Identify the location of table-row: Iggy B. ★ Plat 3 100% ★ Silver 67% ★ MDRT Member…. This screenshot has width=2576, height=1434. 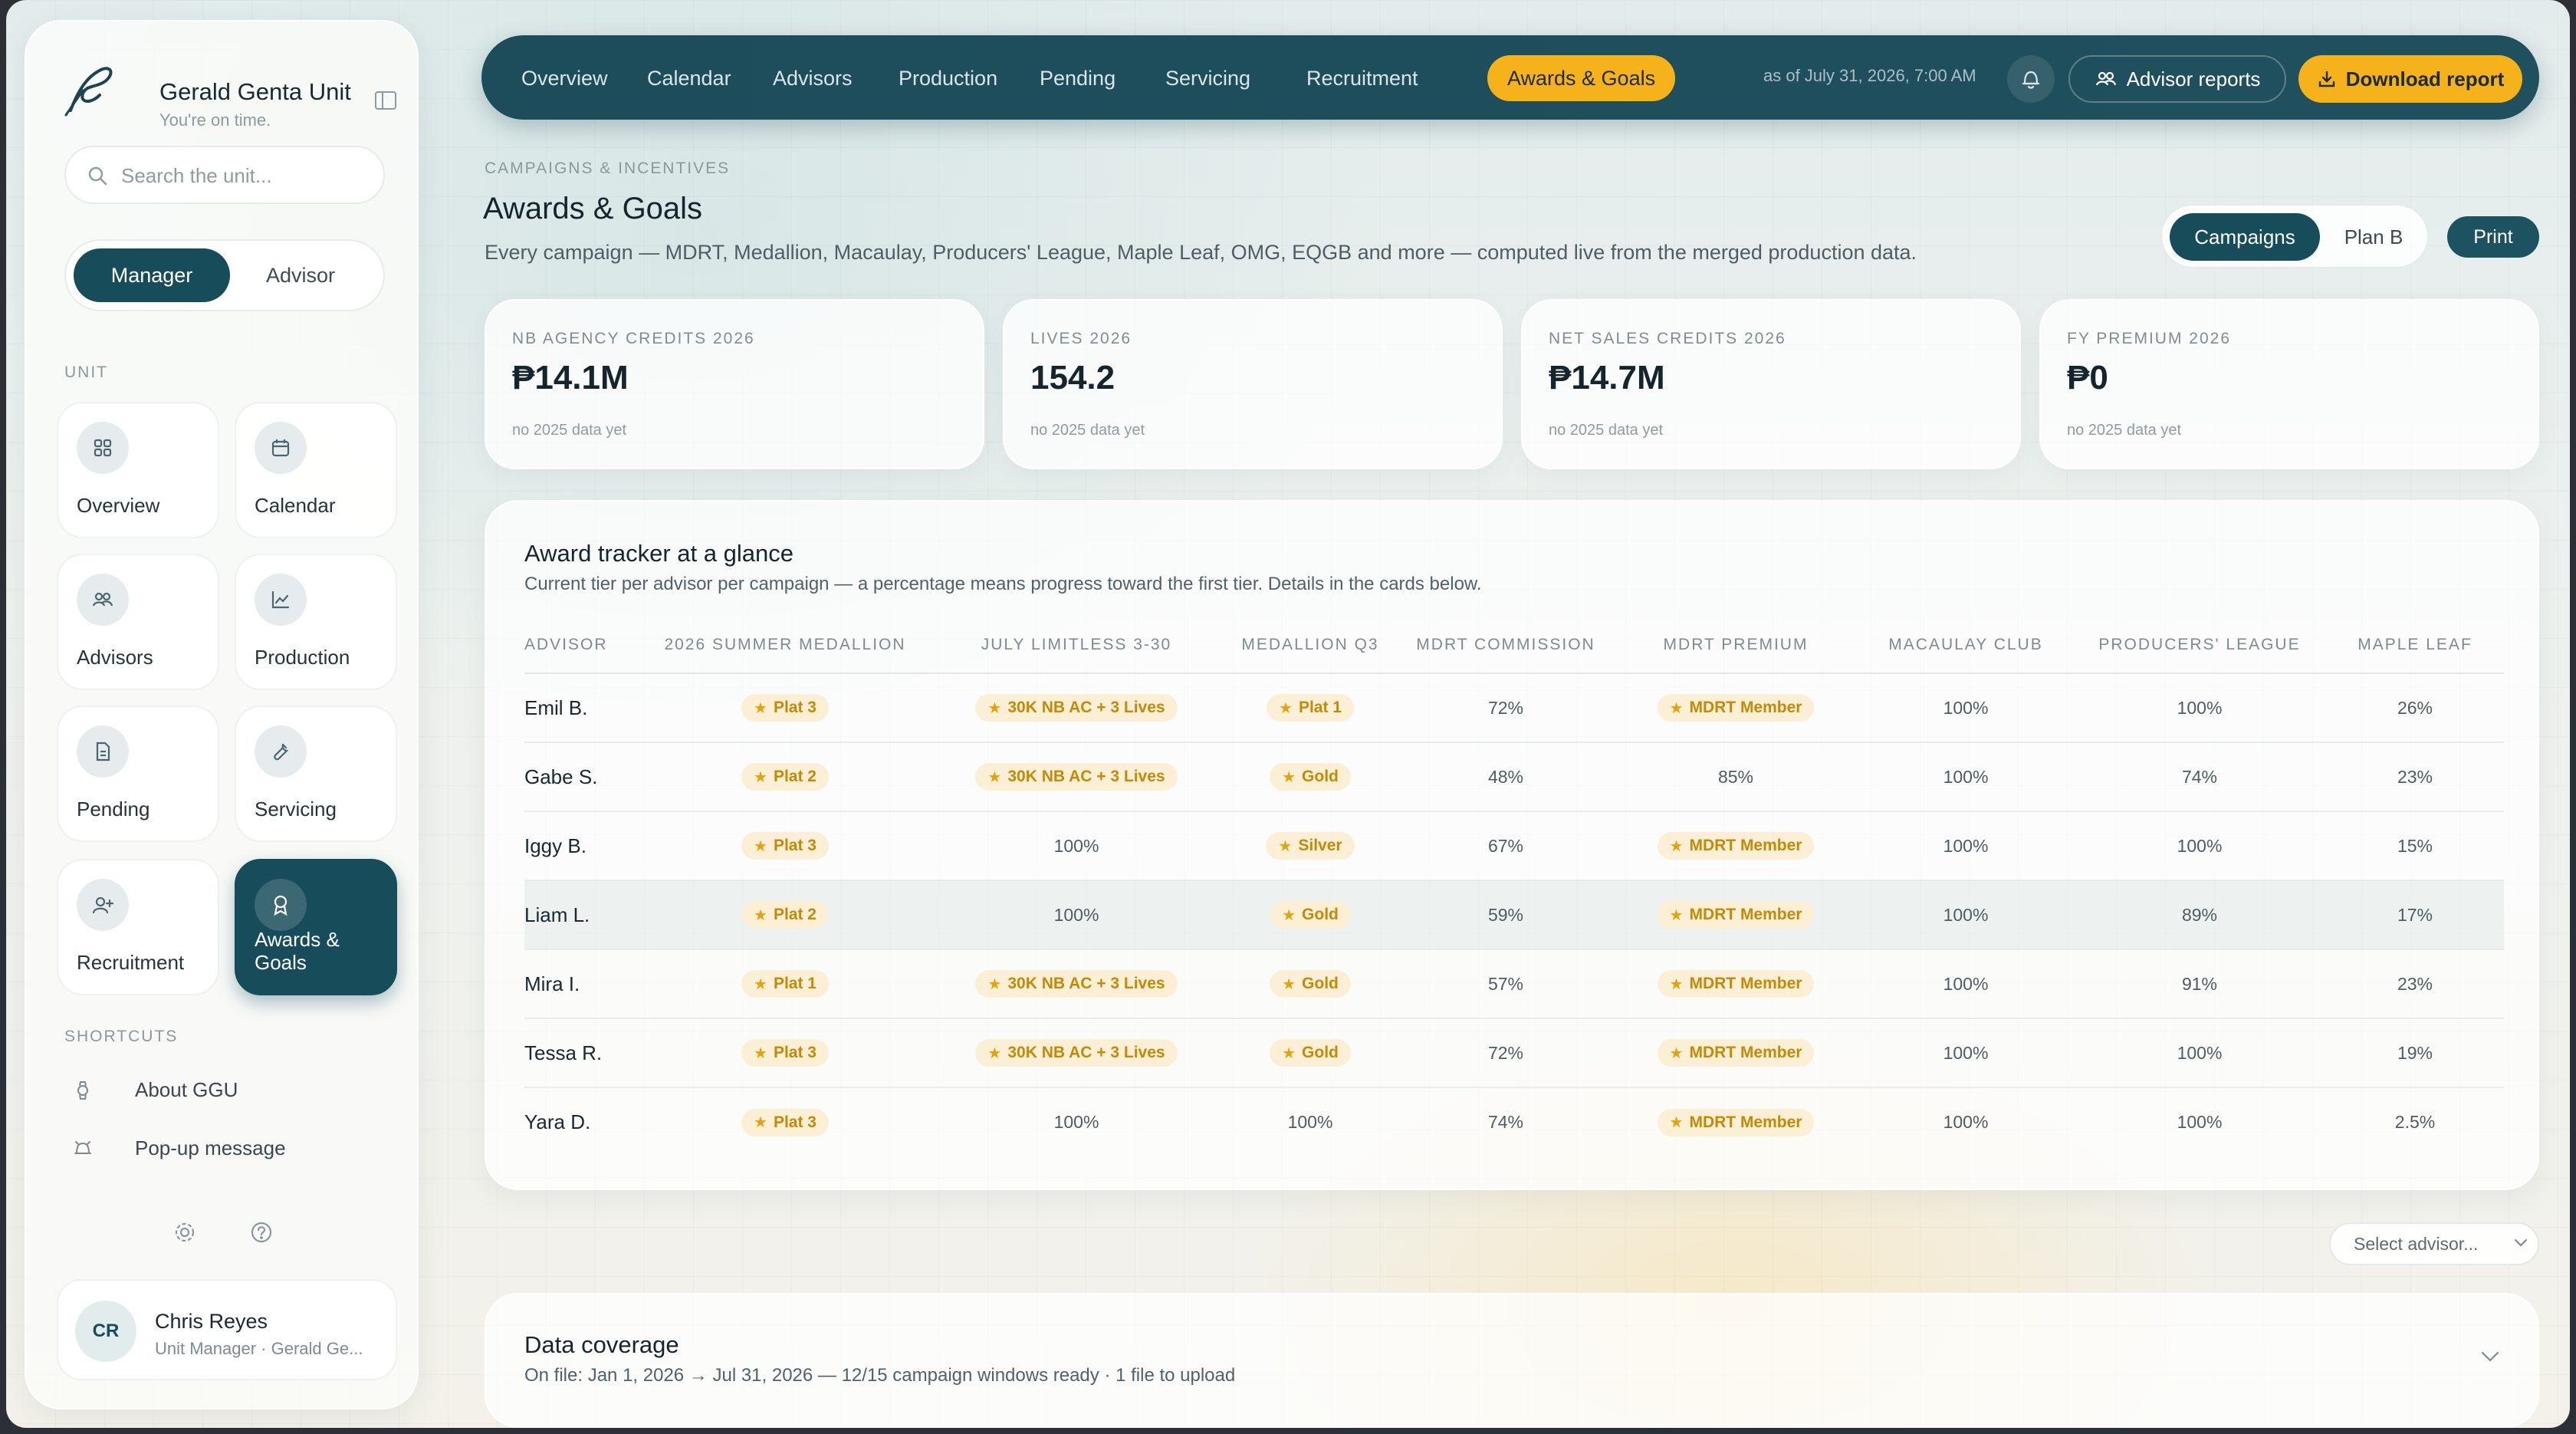
(1514, 846).